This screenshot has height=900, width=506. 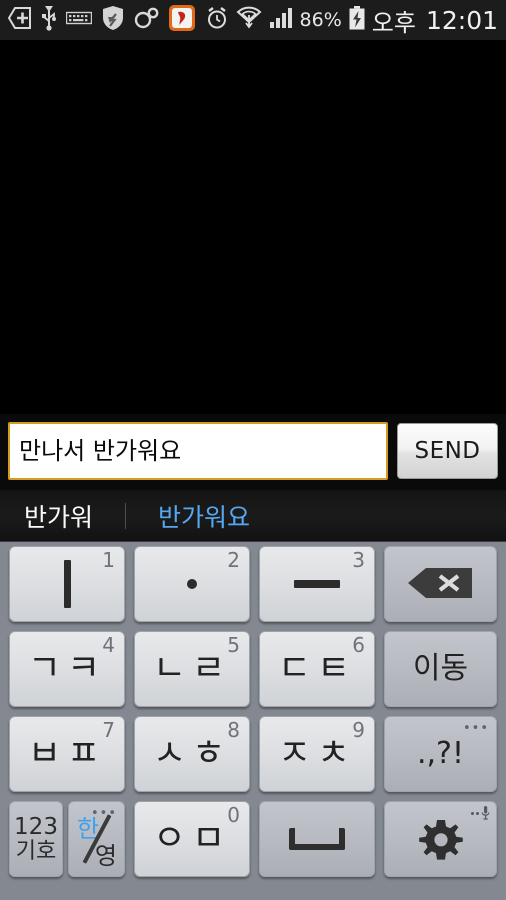 What do you see at coordinates (233, 815) in the screenshot?
I see `key-ieung-mieum-number: 0` at bounding box center [233, 815].